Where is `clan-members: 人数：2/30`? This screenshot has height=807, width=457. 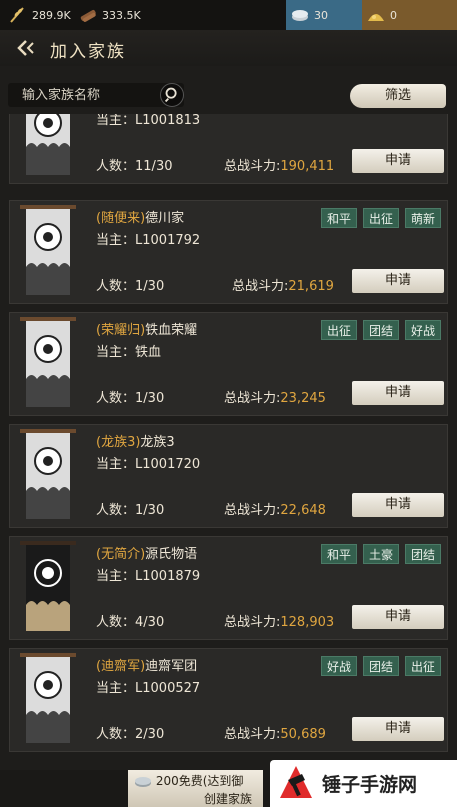 clan-members: 人数：2/30 is located at coordinates (130, 734).